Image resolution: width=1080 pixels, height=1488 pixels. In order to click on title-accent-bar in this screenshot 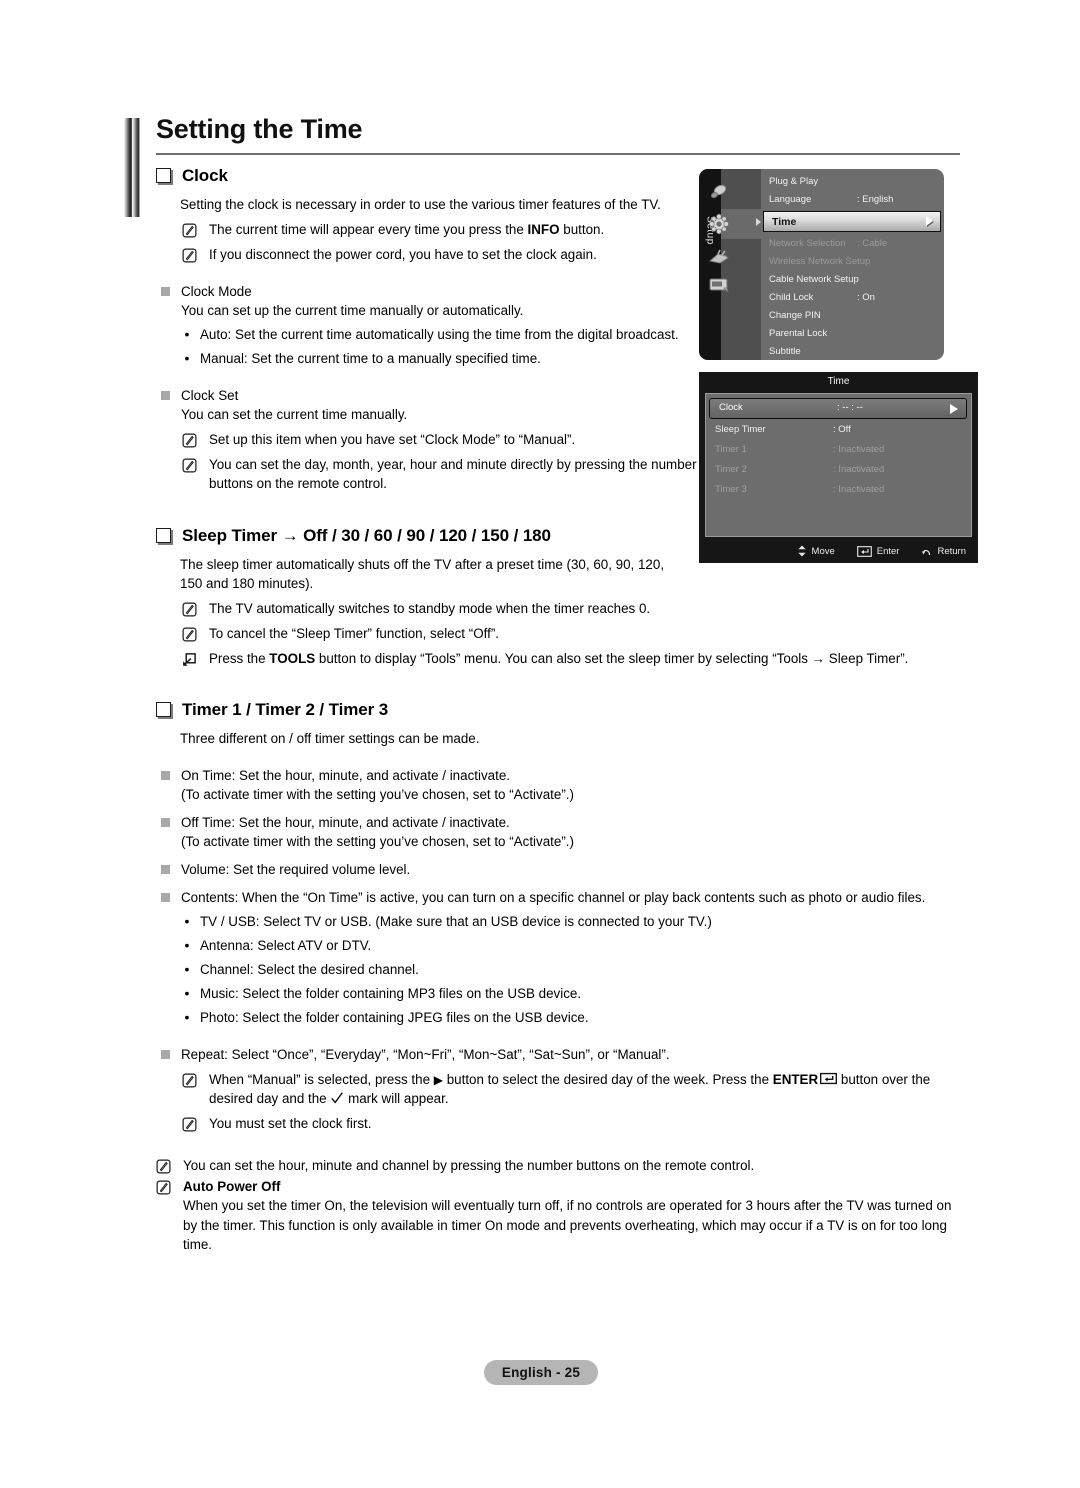, I will do `click(132, 167)`.